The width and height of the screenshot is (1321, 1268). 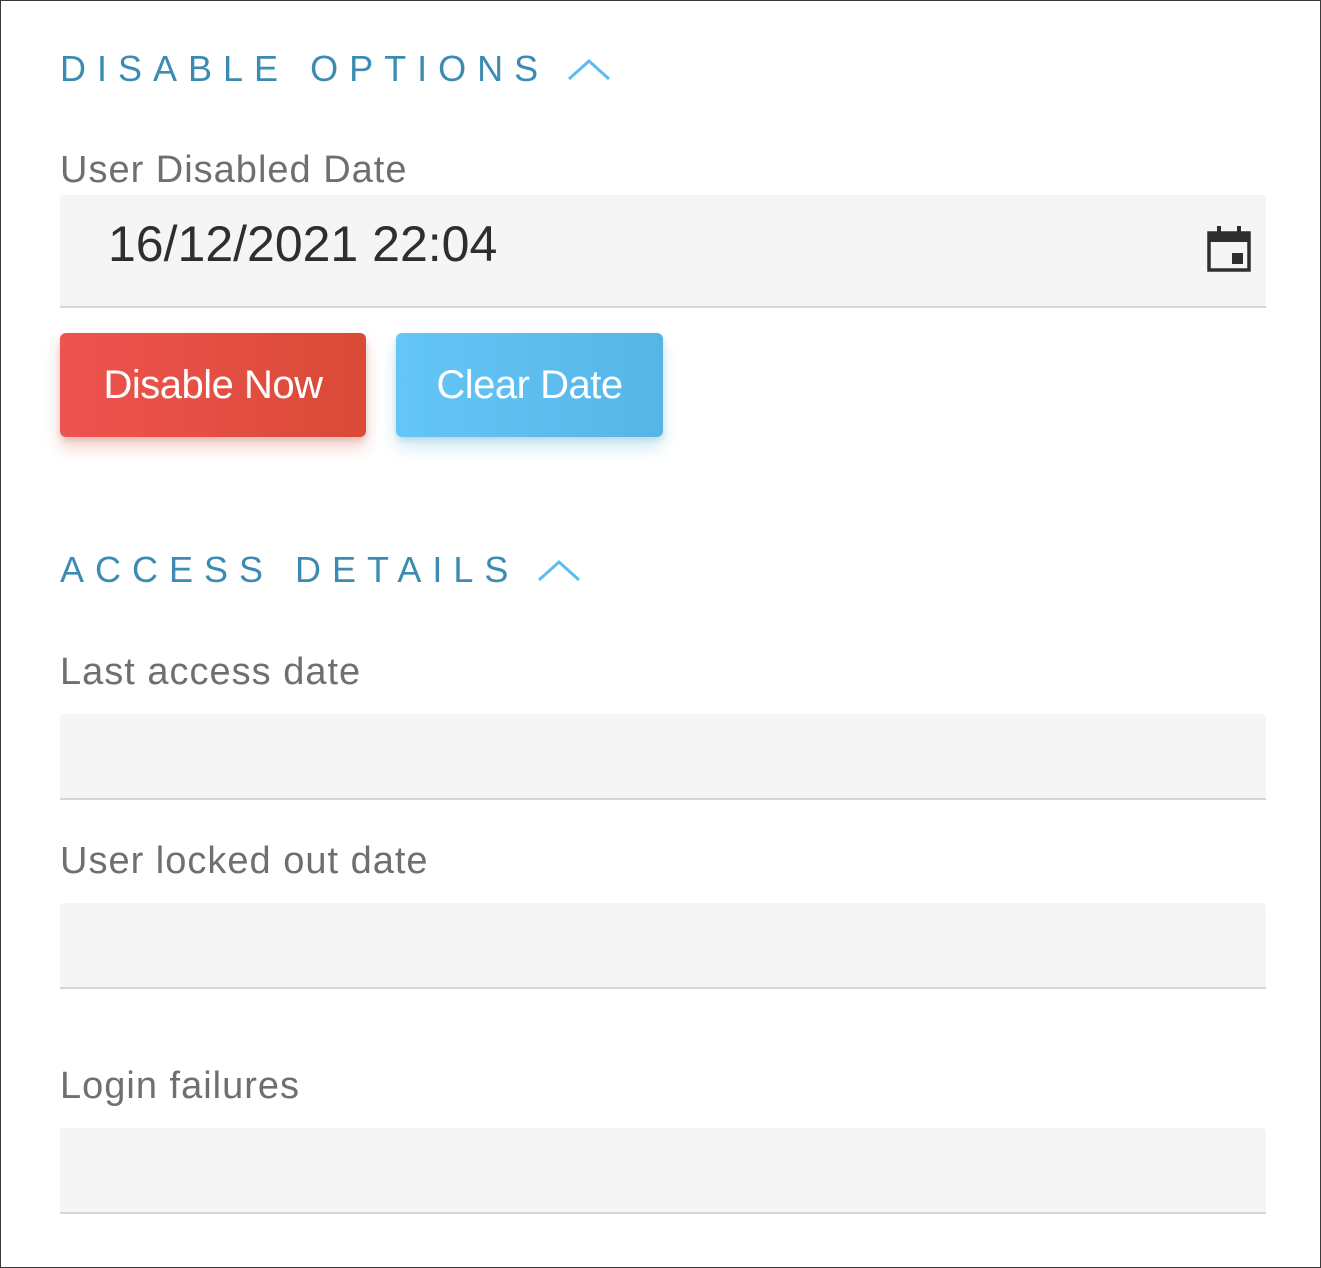 I want to click on last-access-date-label: Last access date, so click(x=211, y=672).